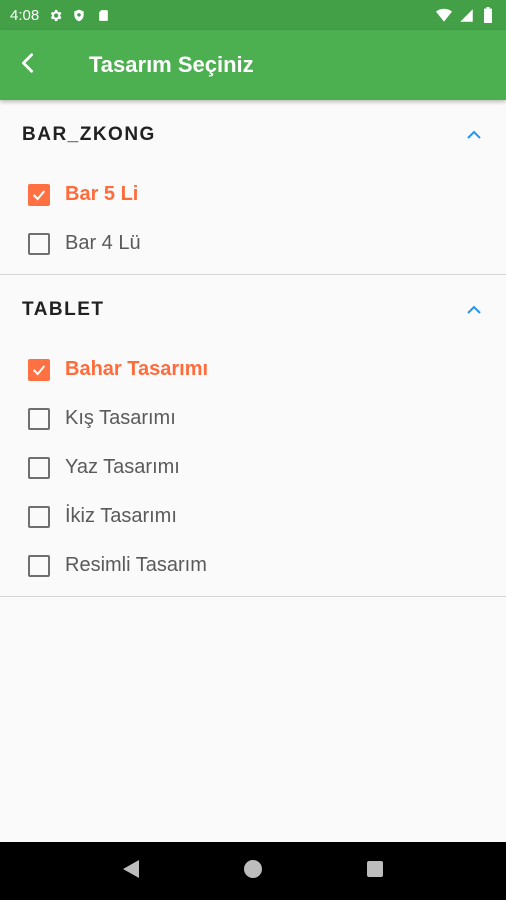 Image resolution: width=506 pixels, height=900 pixels. I want to click on section-title: TABLET, so click(63, 309).